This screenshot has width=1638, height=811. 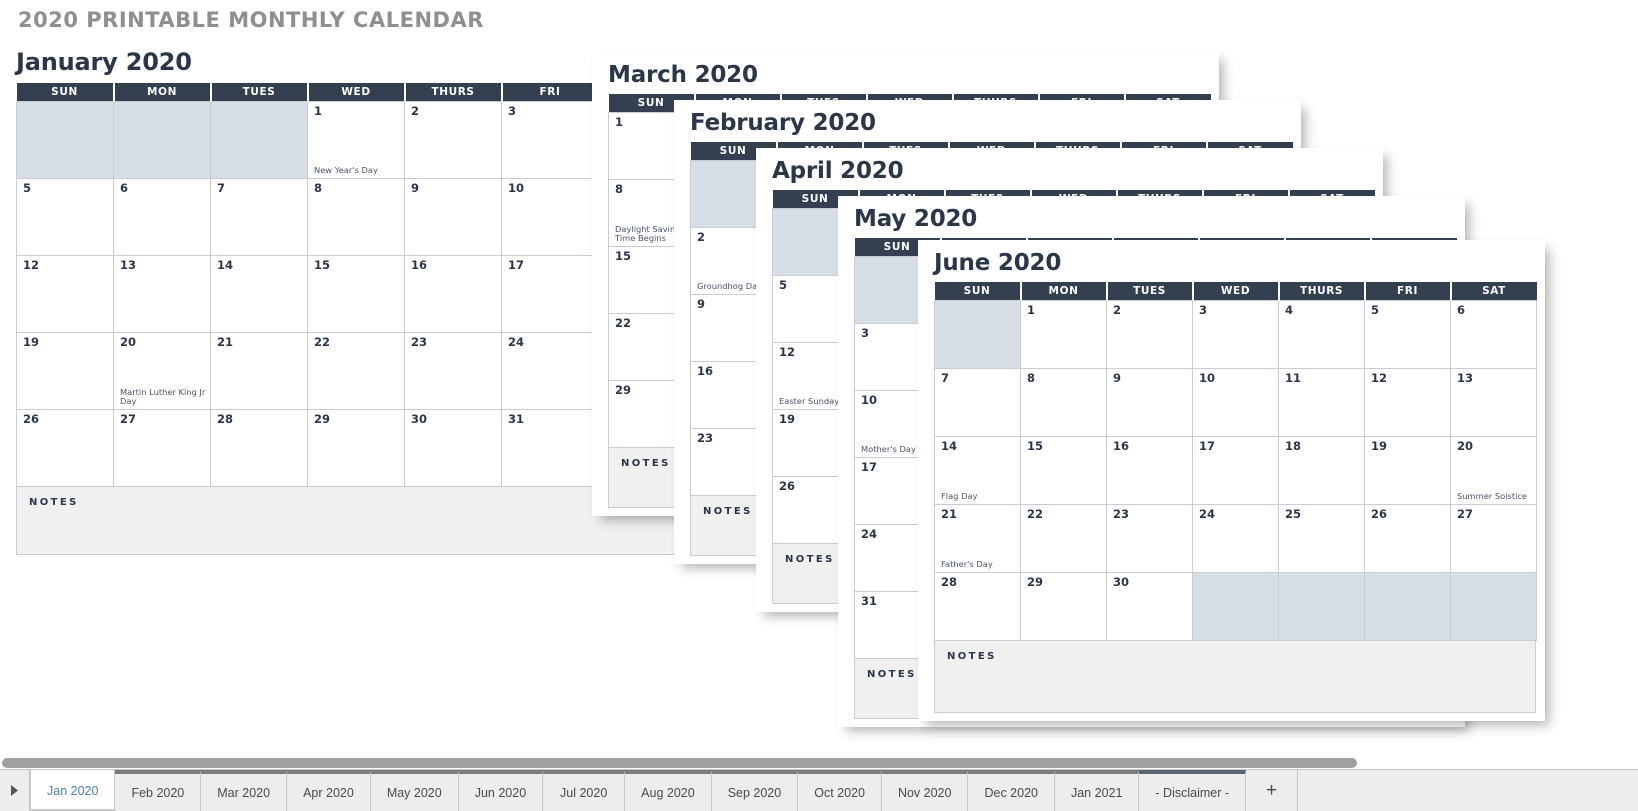 I want to click on sheet-tab-jun-2020: Jun 2020, so click(x=501, y=790).